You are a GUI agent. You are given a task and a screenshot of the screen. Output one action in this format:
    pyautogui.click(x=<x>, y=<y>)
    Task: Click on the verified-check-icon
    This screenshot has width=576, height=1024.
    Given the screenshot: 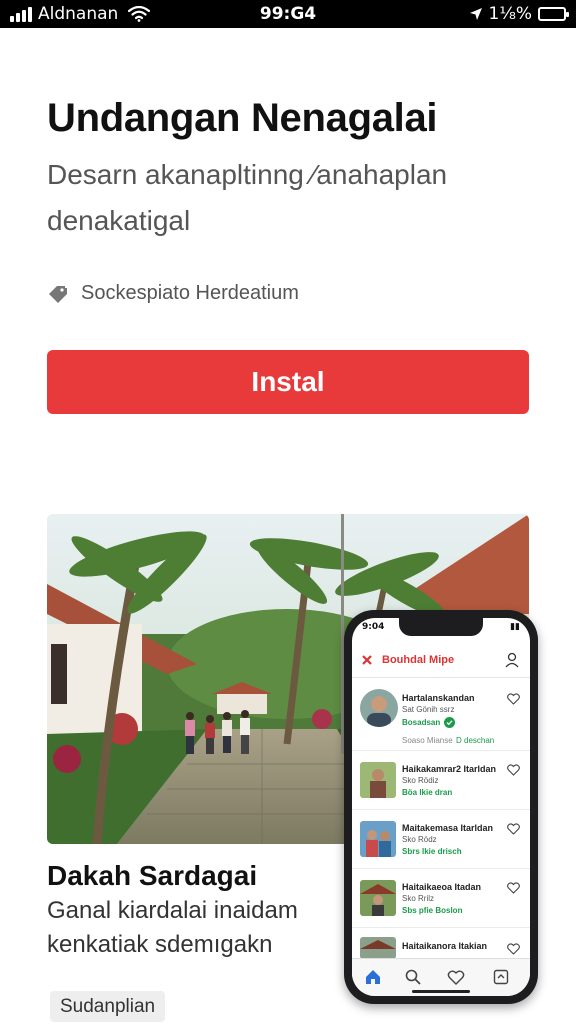 What is the action you would take?
    pyautogui.click(x=449, y=722)
    